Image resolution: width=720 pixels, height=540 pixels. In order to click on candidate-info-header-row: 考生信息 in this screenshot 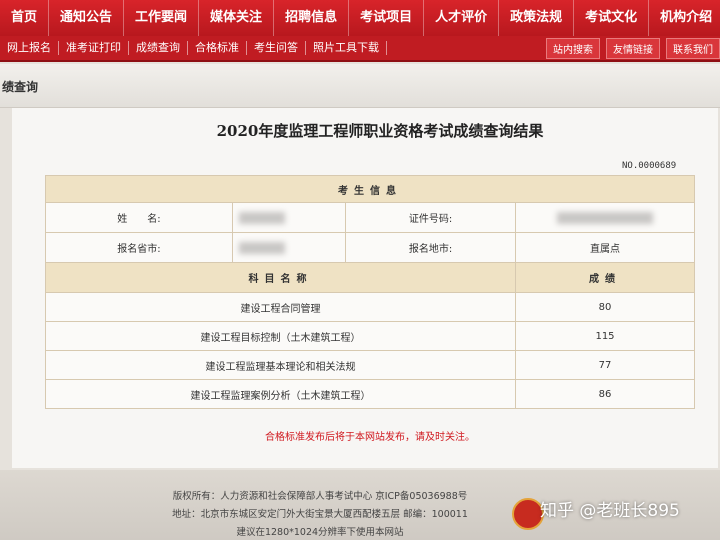, I will do `click(370, 189)`.